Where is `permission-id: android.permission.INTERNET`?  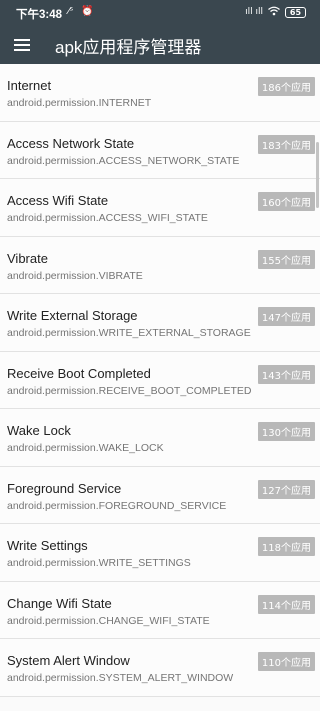
permission-id: android.permission.INTERNET is located at coordinates (79, 103).